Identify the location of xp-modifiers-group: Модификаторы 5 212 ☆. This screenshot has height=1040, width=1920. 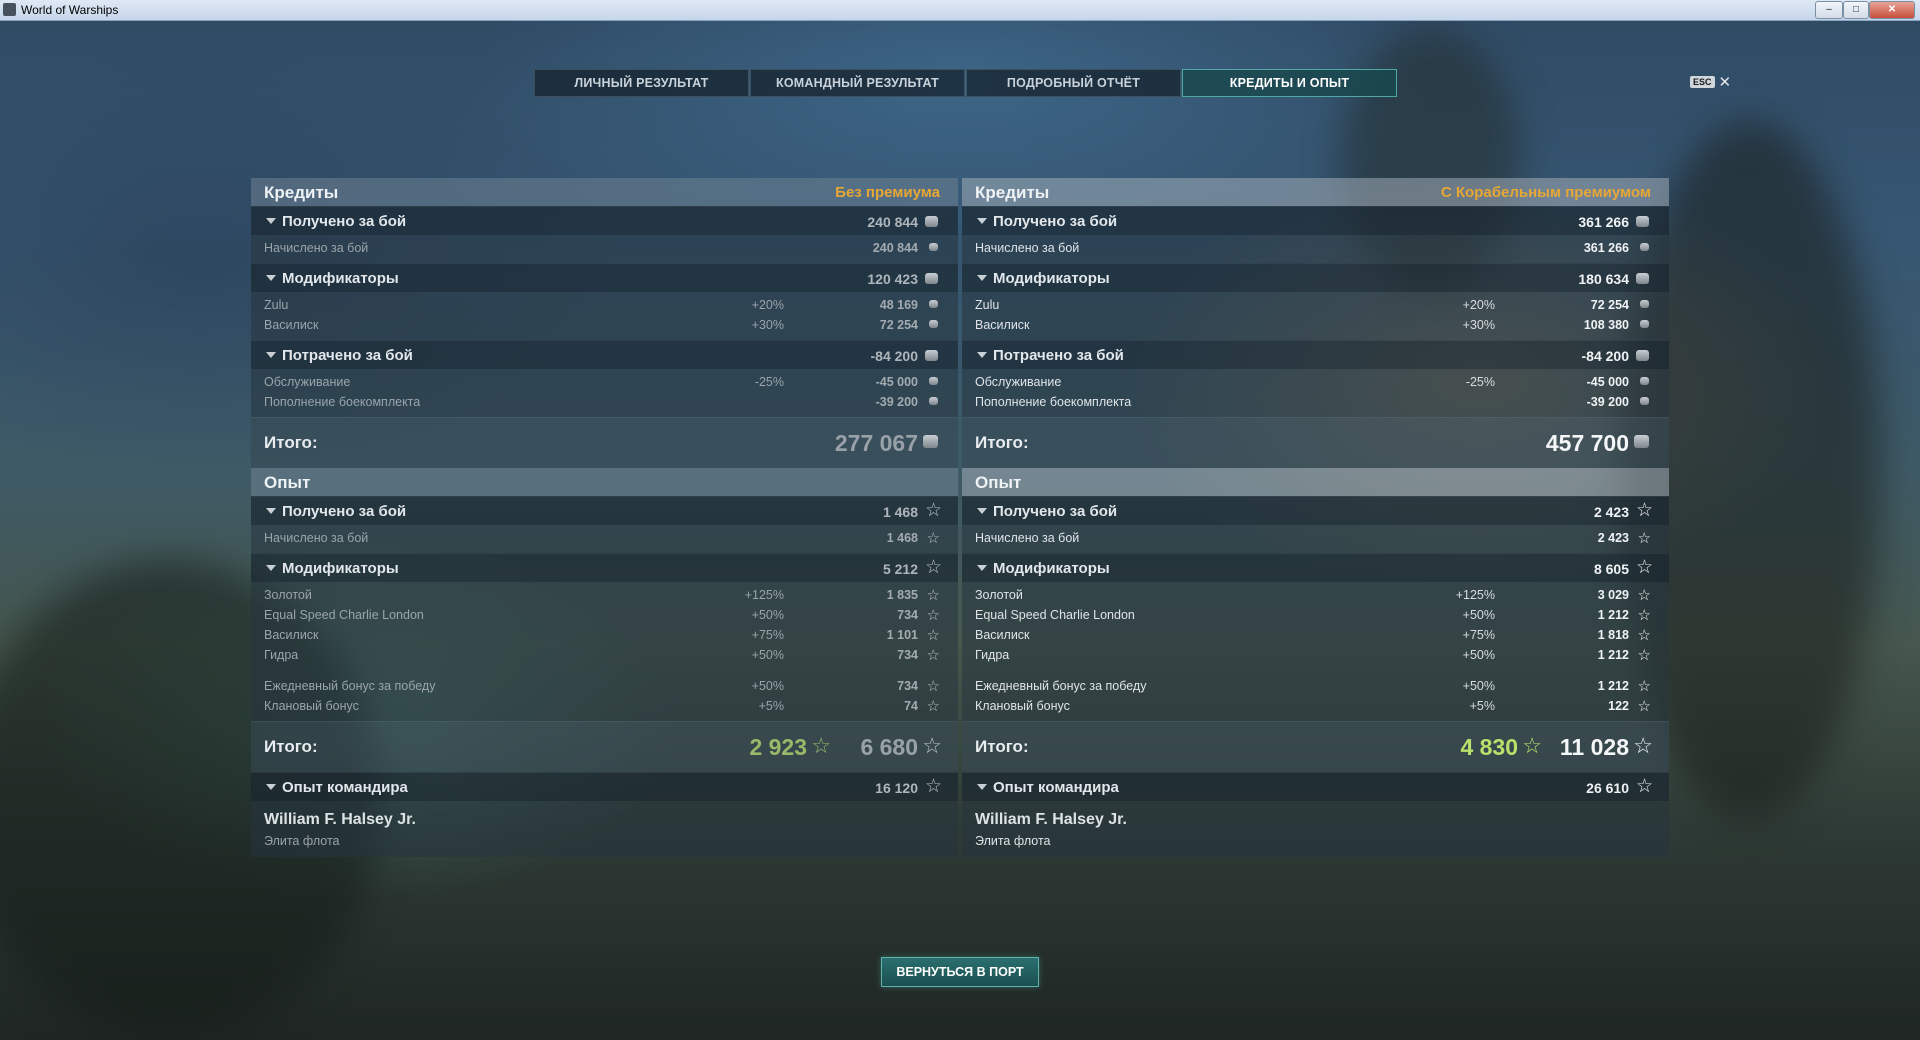
(604, 567).